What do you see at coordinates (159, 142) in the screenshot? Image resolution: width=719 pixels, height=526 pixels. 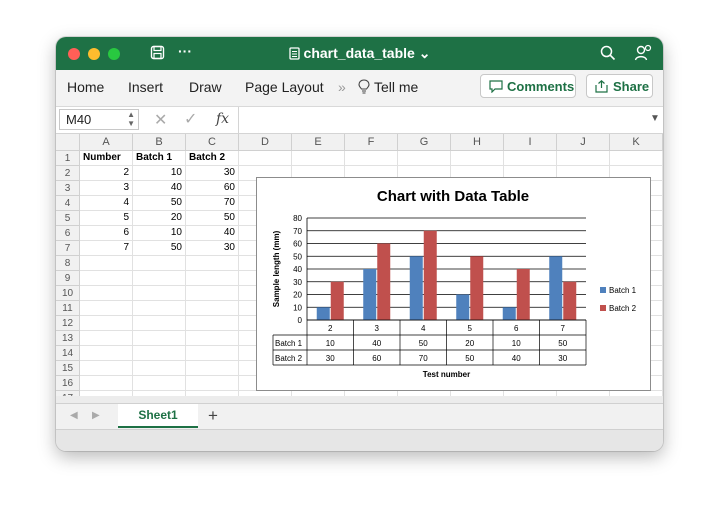 I see `column-header: B` at bounding box center [159, 142].